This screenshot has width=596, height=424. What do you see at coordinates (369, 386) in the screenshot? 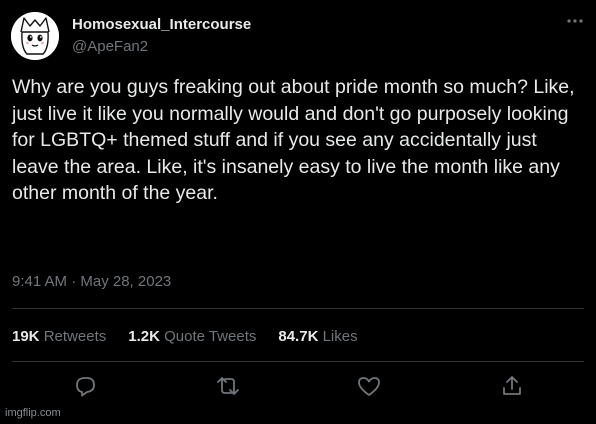
I see `like-icon` at bounding box center [369, 386].